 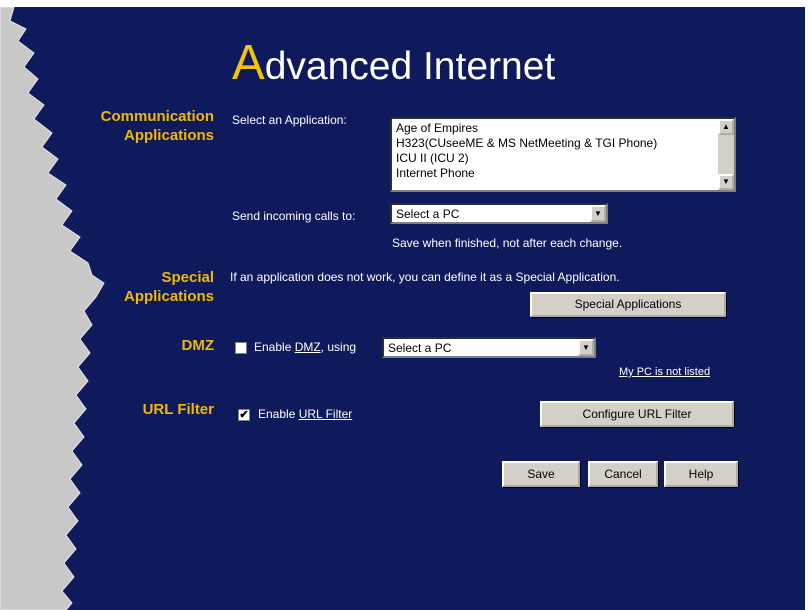 I want to click on section-special-line1: Special, so click(x=187, y=277).